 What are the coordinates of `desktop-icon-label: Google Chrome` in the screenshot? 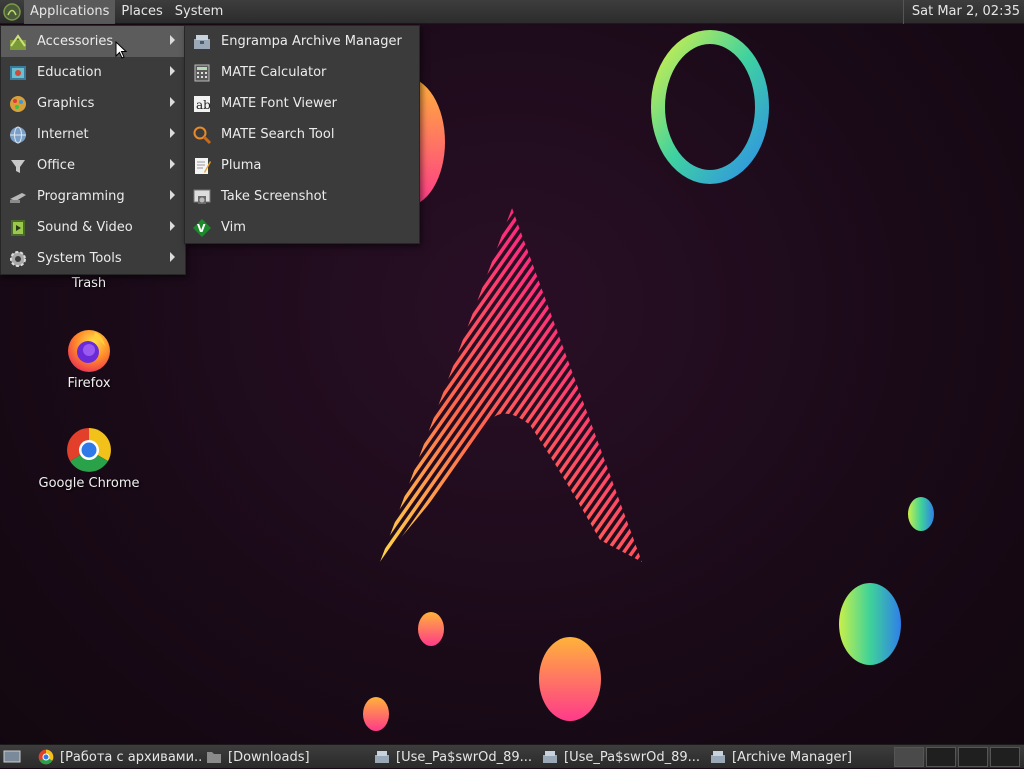 It's located at (89, 483).